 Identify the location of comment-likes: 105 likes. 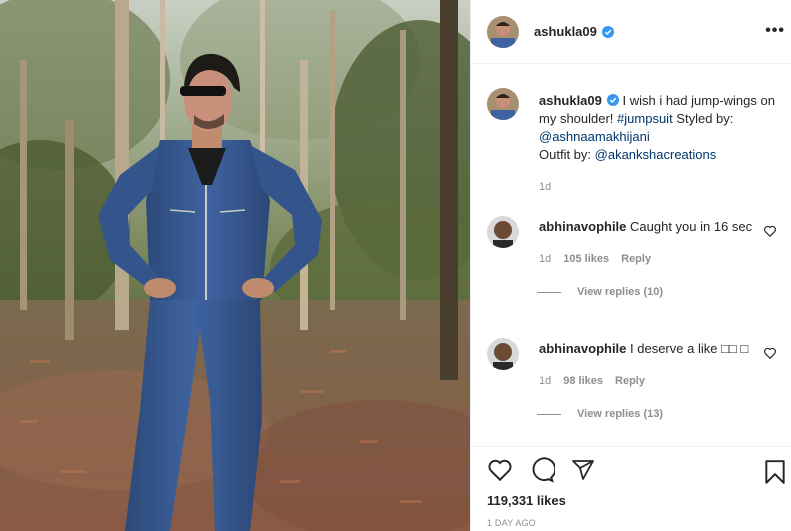
(586, 259).